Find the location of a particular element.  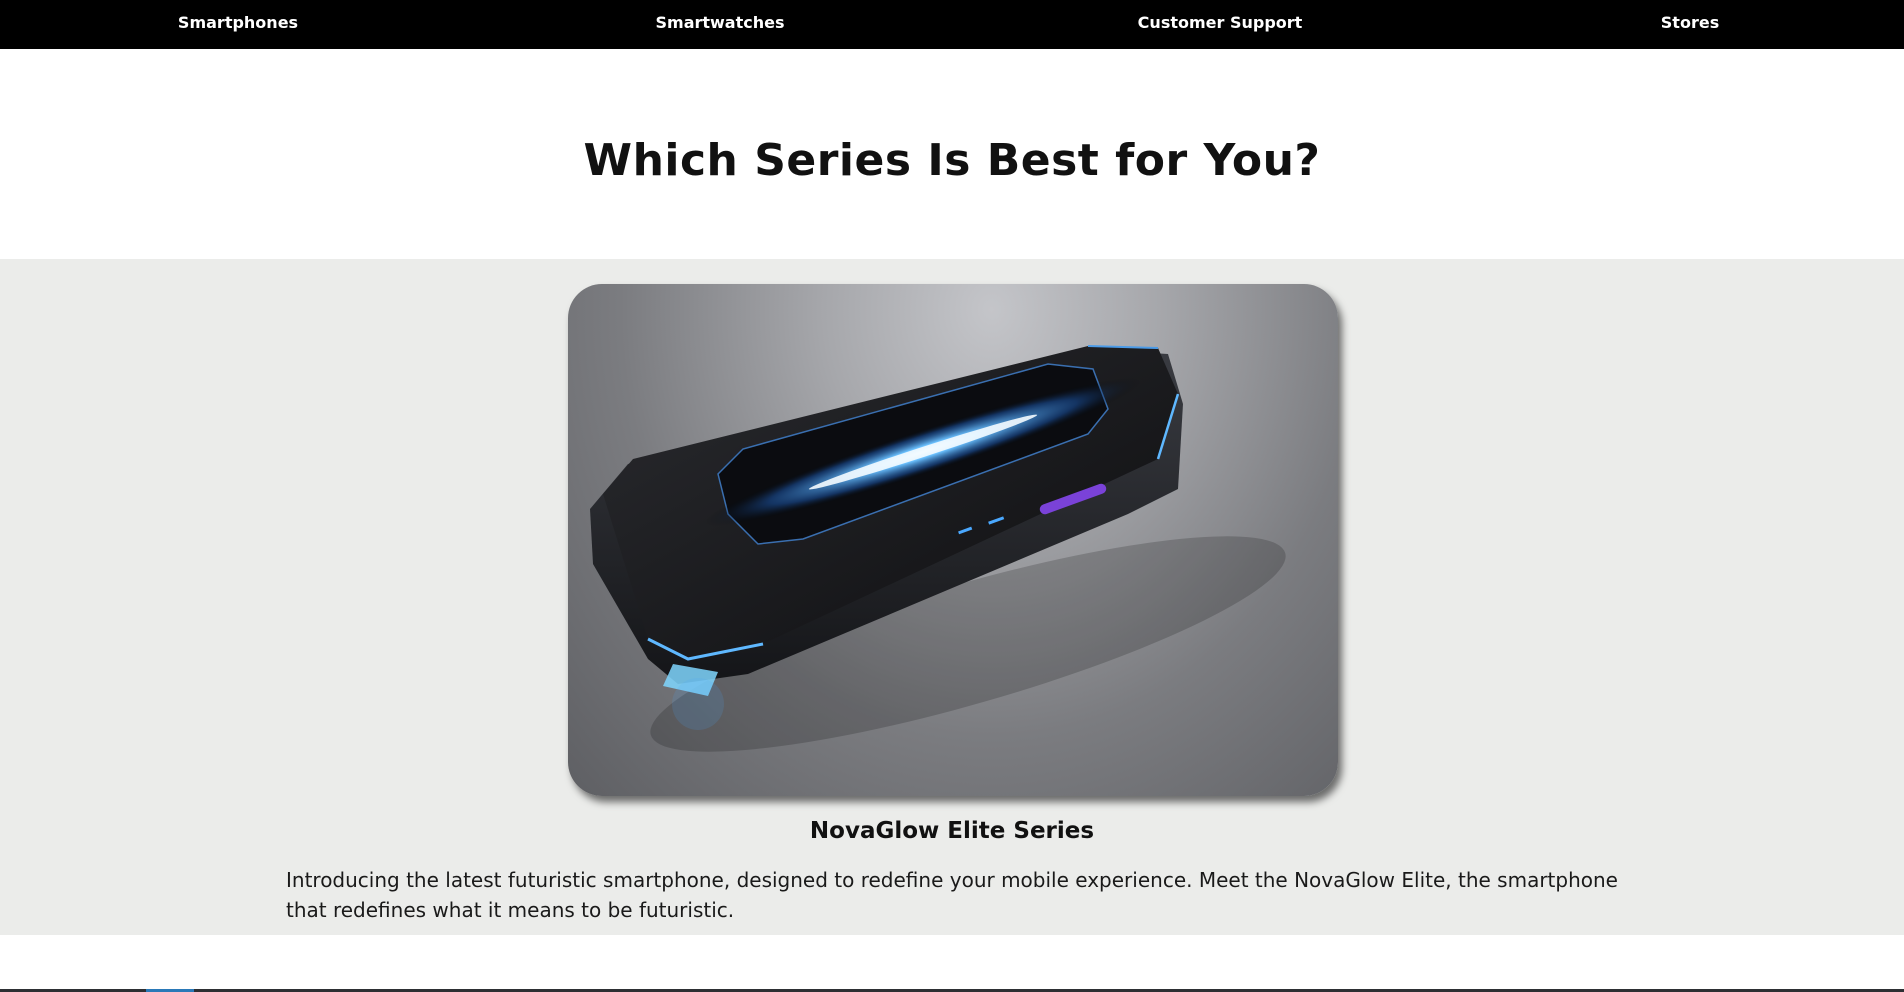

smartphone-illustration is located at coordinates (938, 548).